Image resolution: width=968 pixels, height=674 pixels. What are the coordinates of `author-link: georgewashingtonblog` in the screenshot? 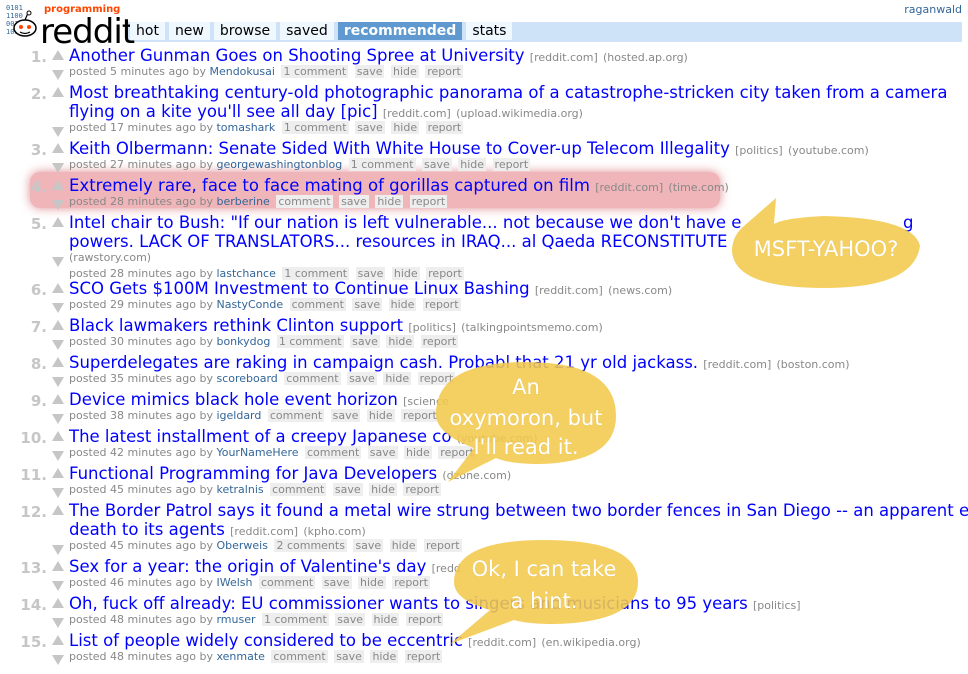 It's located at (279, 164).